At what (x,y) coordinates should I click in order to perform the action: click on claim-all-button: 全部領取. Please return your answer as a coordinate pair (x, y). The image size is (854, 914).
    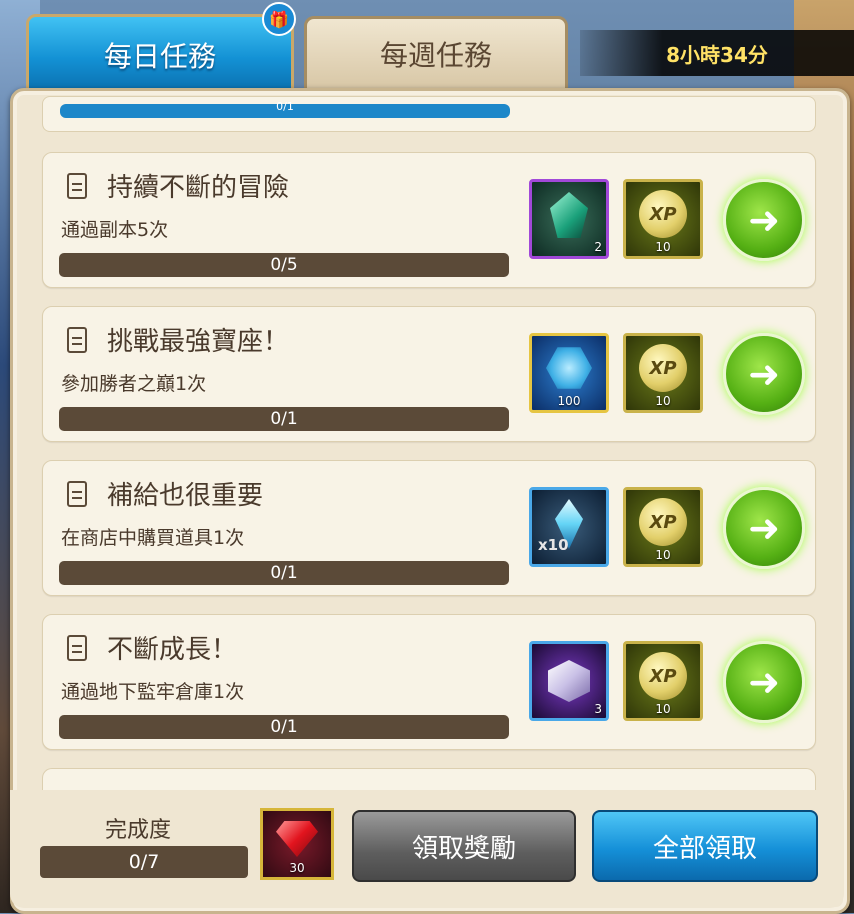
    Looking at the image, I should click on (705, 846).